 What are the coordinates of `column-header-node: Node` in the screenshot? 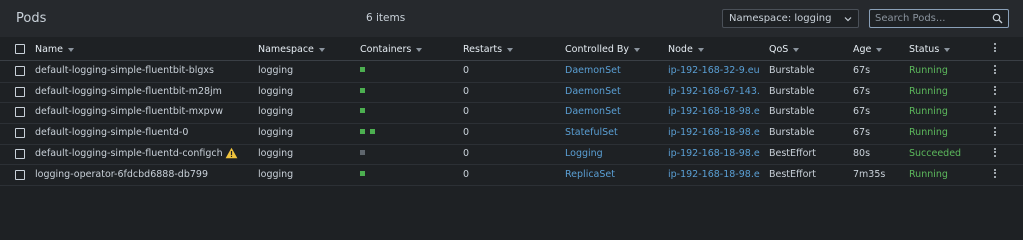 It's located at (714, 49).